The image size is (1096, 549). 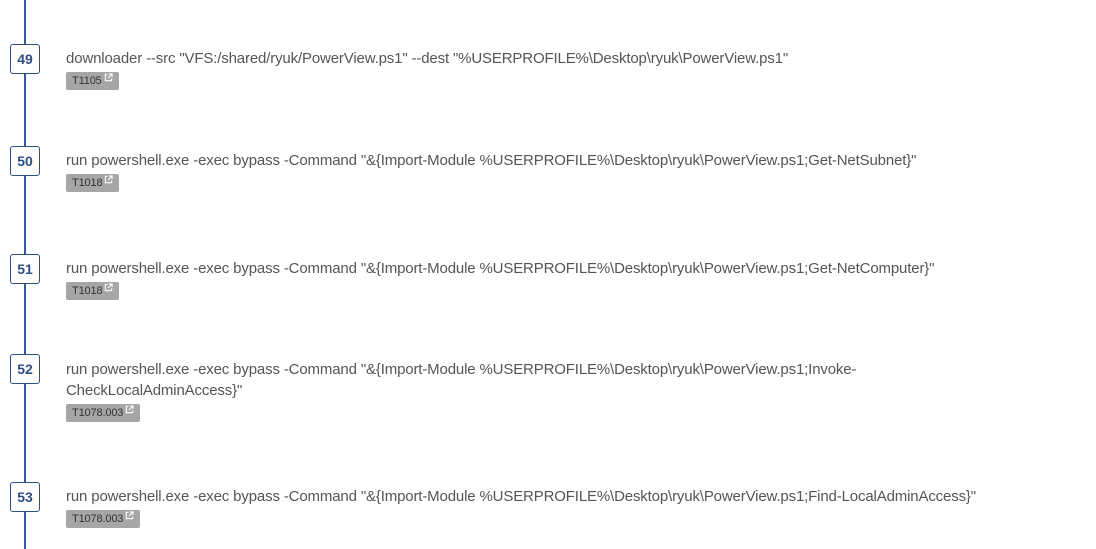 What do you see at coordinates (25, 369) in the screenshot?
I see `step-number-badge: 52` at bounding box center [25, 369].